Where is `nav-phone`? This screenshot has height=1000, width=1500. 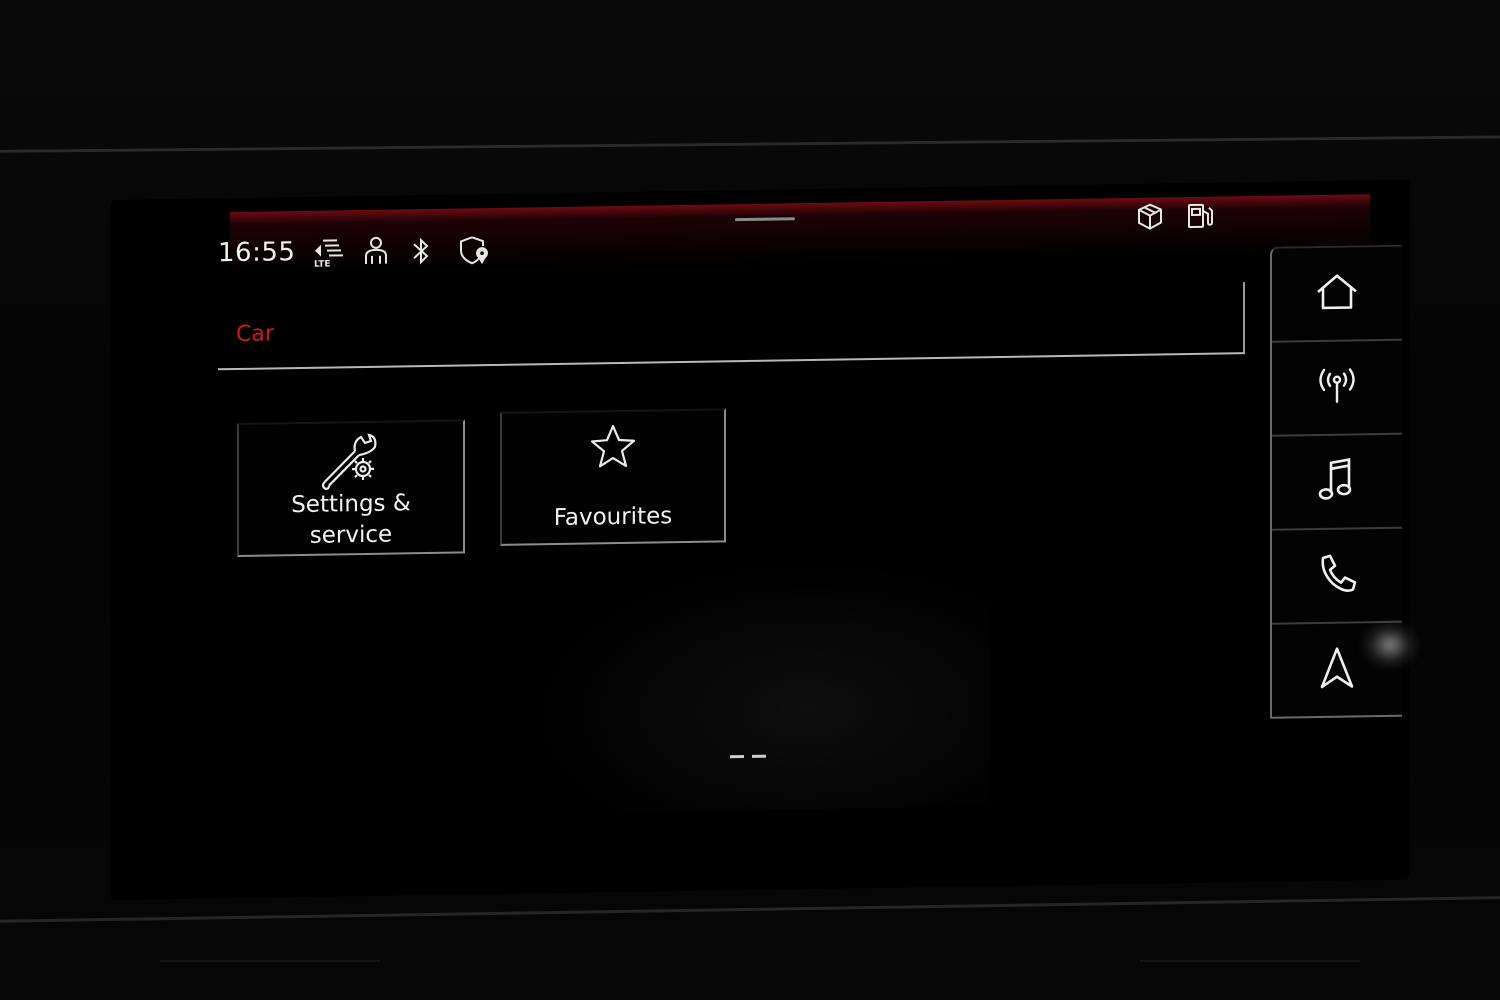
nav-phone is located at coordinates (1337, 576).